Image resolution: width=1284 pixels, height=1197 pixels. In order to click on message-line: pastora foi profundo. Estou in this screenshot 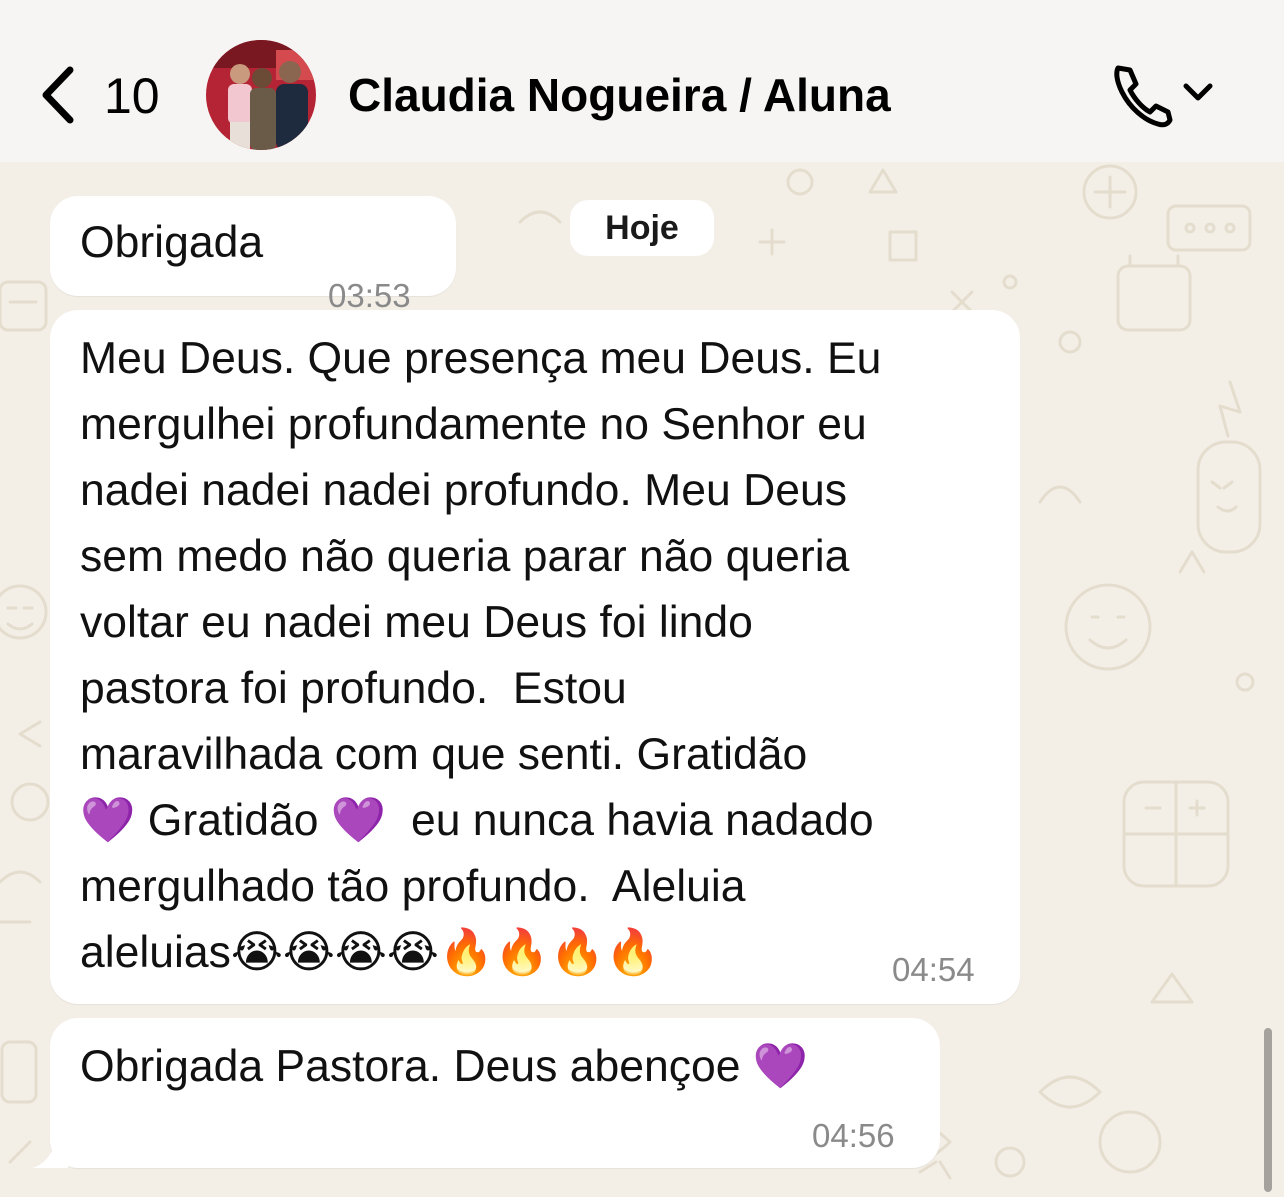, I will do `click(353, 688)`.